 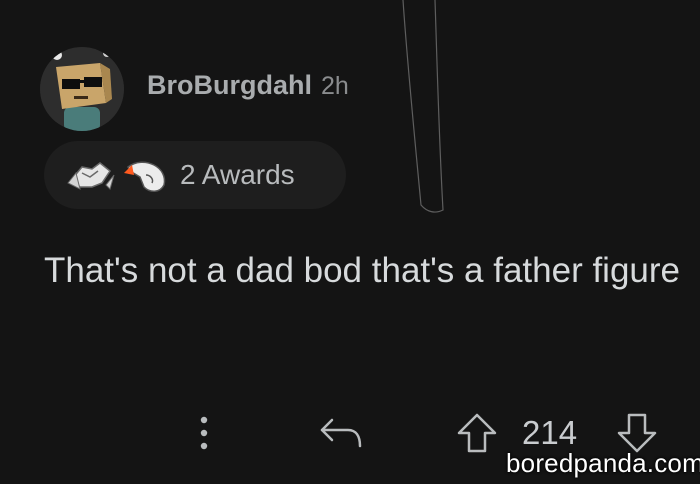 What do you see at coordinates (91, 175) in the screenshot?
I see `handshake-award-icon` at bounding box center [91, 175].